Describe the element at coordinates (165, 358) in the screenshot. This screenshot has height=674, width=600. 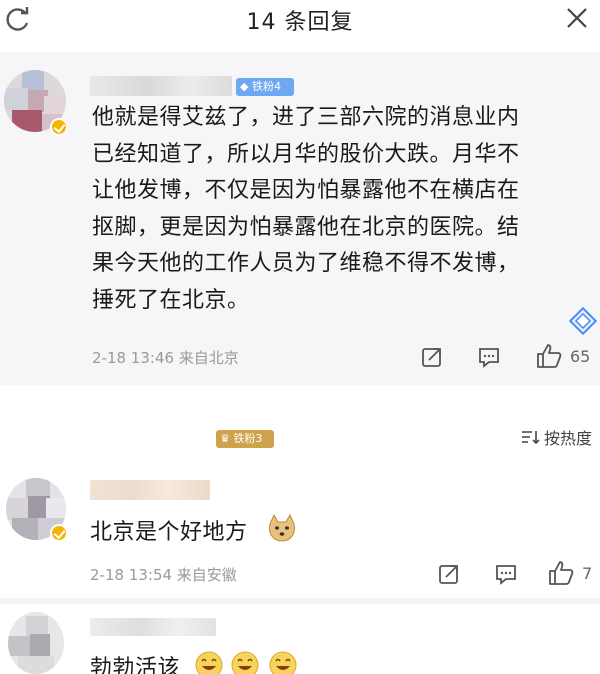
I see `comment-meta: 2-18 13:46 来自北京` at that location.